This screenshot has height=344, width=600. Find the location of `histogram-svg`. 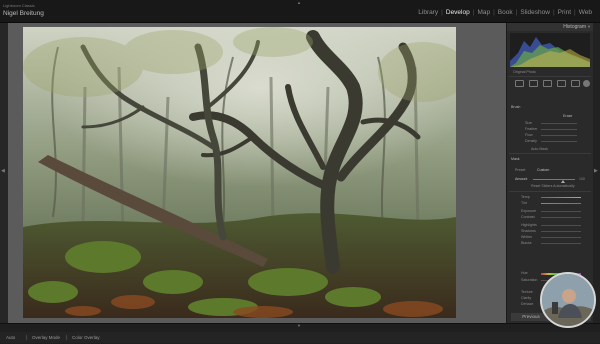

histogram-svg is located at coordinates (550, 52).